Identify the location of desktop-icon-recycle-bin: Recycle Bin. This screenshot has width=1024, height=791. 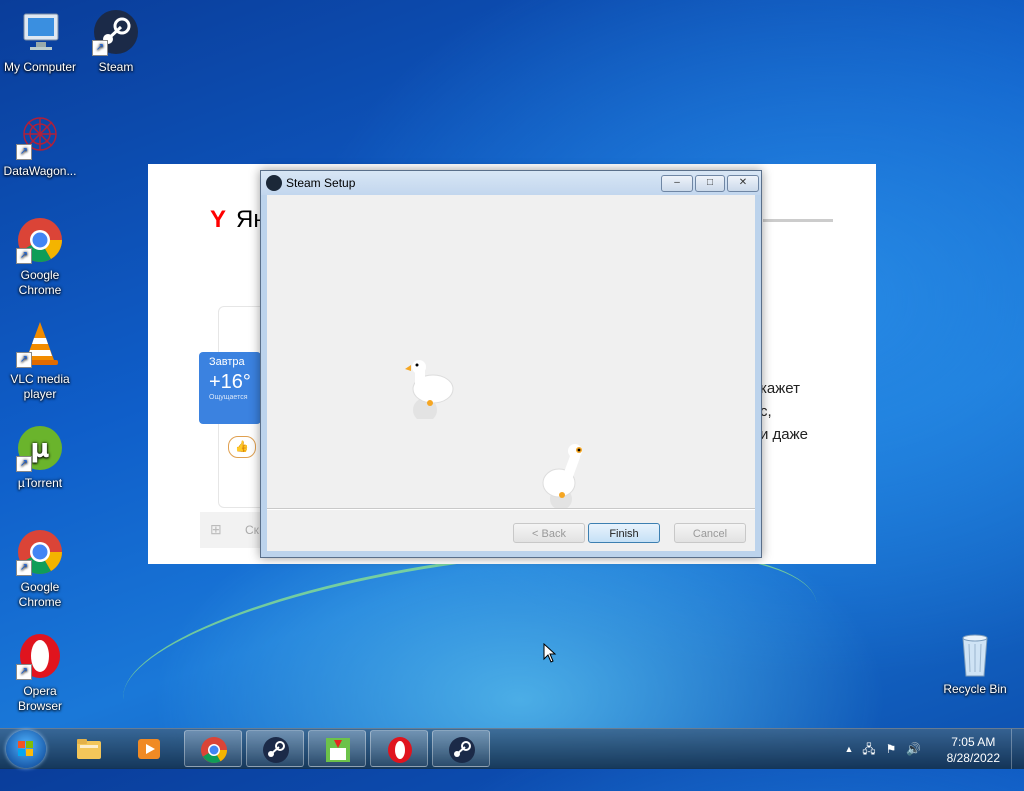
(975, 663).